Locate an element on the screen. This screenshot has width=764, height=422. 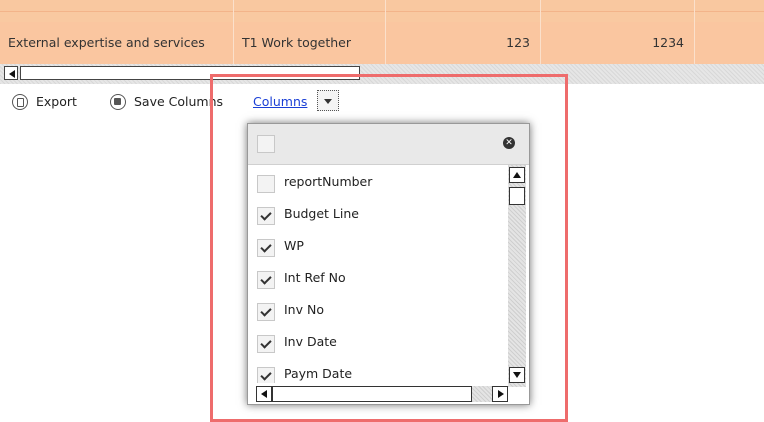
popup-header: ✕ is located at coordinates (388, 144).